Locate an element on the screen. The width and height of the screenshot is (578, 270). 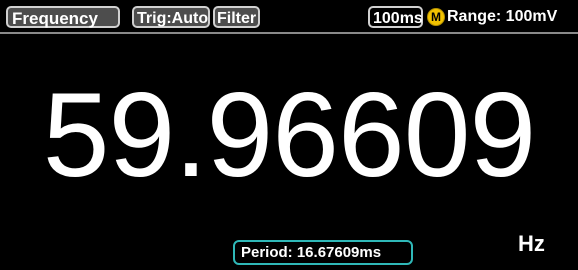
trigger-indicator: Trig:Auto is located at coordinates (171, 17).